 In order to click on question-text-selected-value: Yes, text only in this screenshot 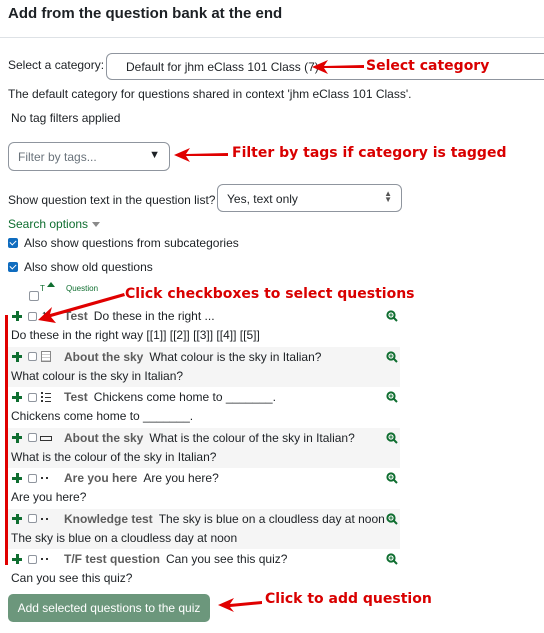, I will do `click(262, 199)`.